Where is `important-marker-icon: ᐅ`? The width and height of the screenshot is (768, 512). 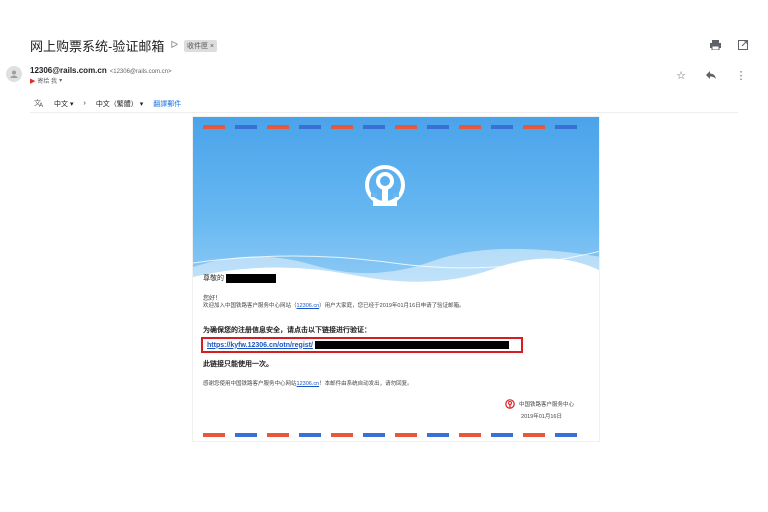 important-marker-icon: ᐅ is located at coordinates (174, 45).